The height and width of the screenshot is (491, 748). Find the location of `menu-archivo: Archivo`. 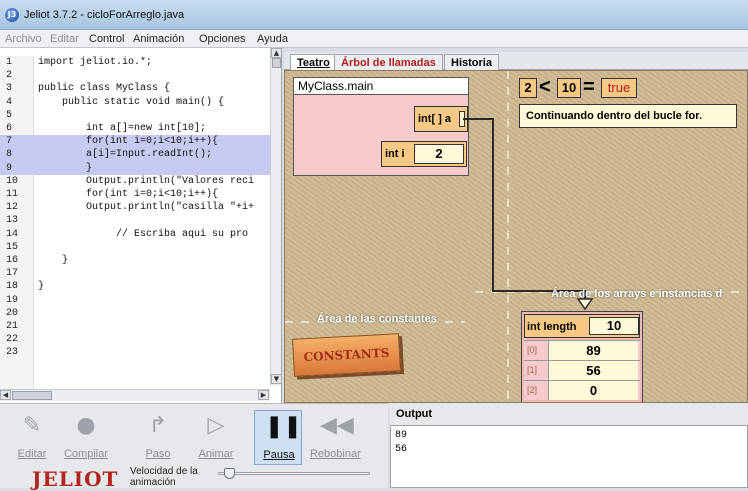

menu-archivo: Archivo is located at coordinates (23, 39).